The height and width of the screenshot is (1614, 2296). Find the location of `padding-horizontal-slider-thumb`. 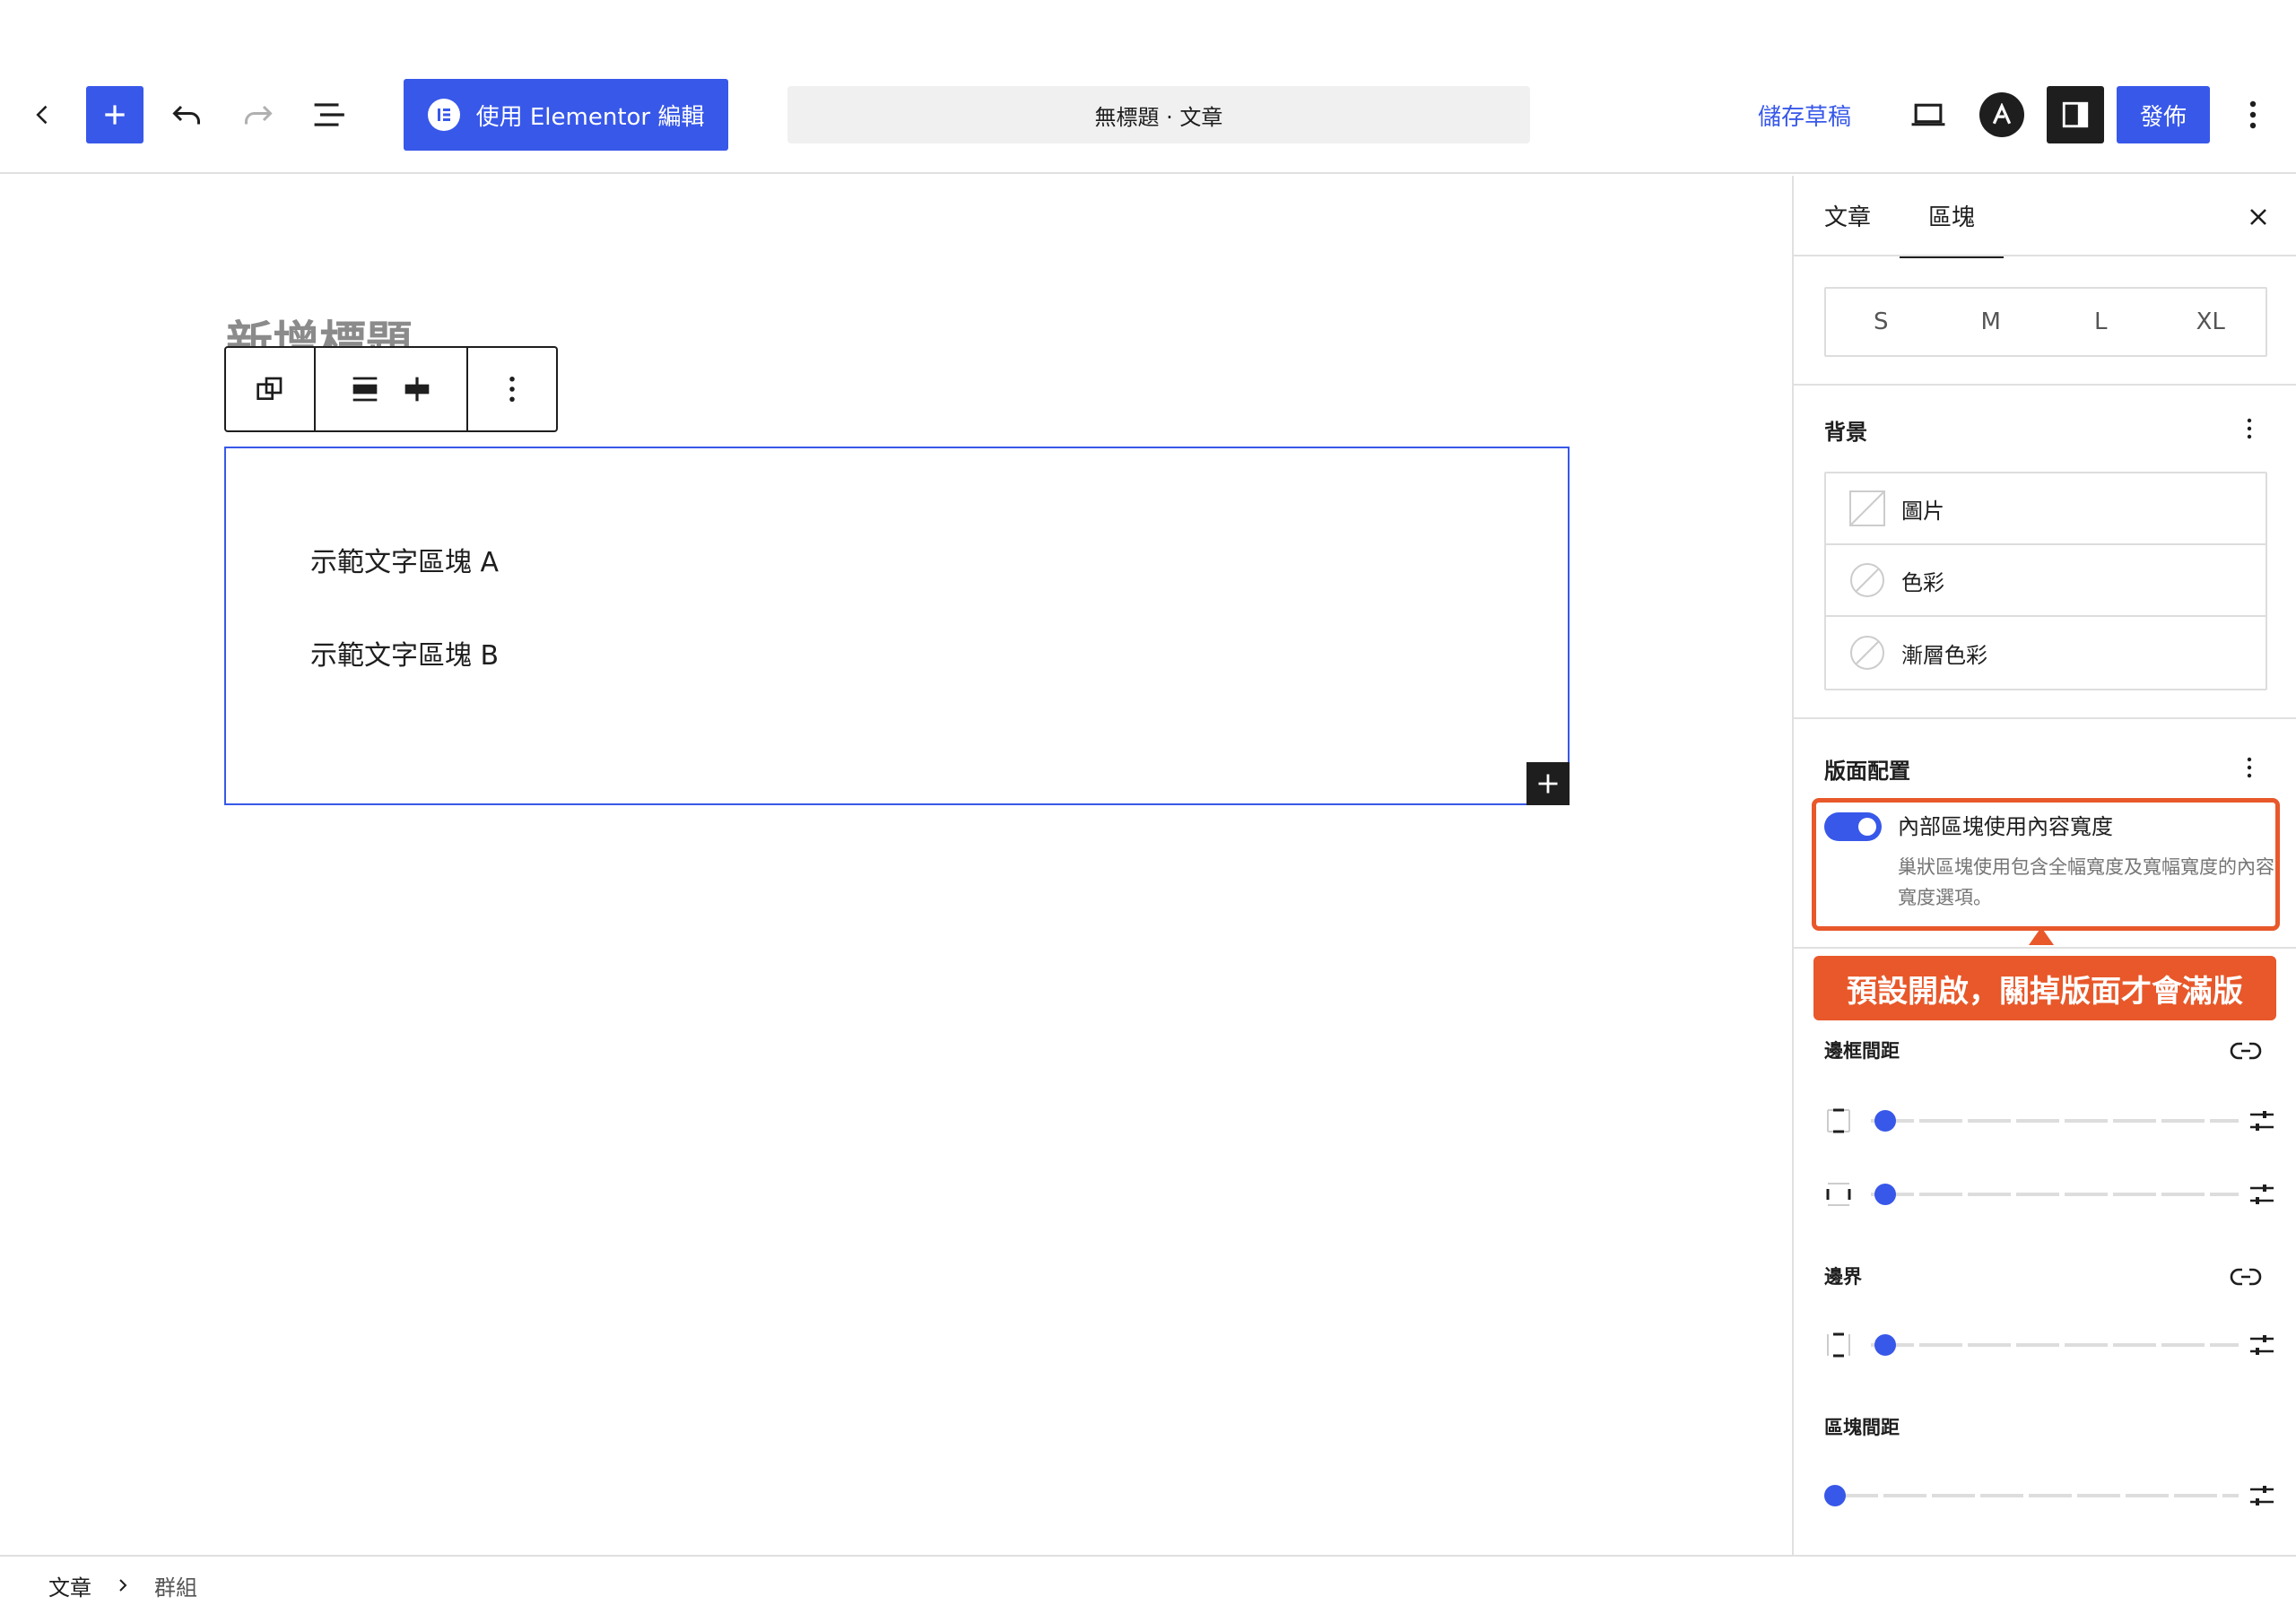

padding-horizontal-slider-thumb is located at coordinates (1885, 1194).